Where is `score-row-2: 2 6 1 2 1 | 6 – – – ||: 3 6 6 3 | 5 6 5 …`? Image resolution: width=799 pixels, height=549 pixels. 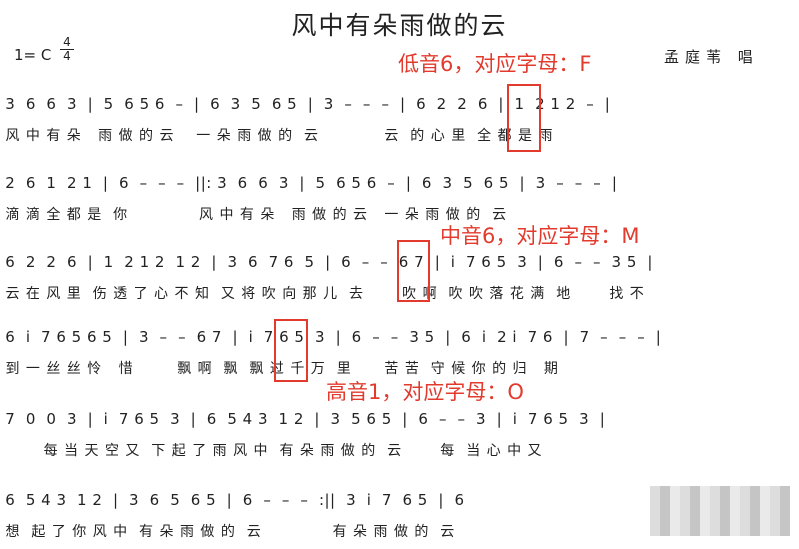 score-row-2: 2 6 1 2 1 | 6 – – – ||: 3 6 6 3 | 5 6 5 … is located at coordinates (399, 202).